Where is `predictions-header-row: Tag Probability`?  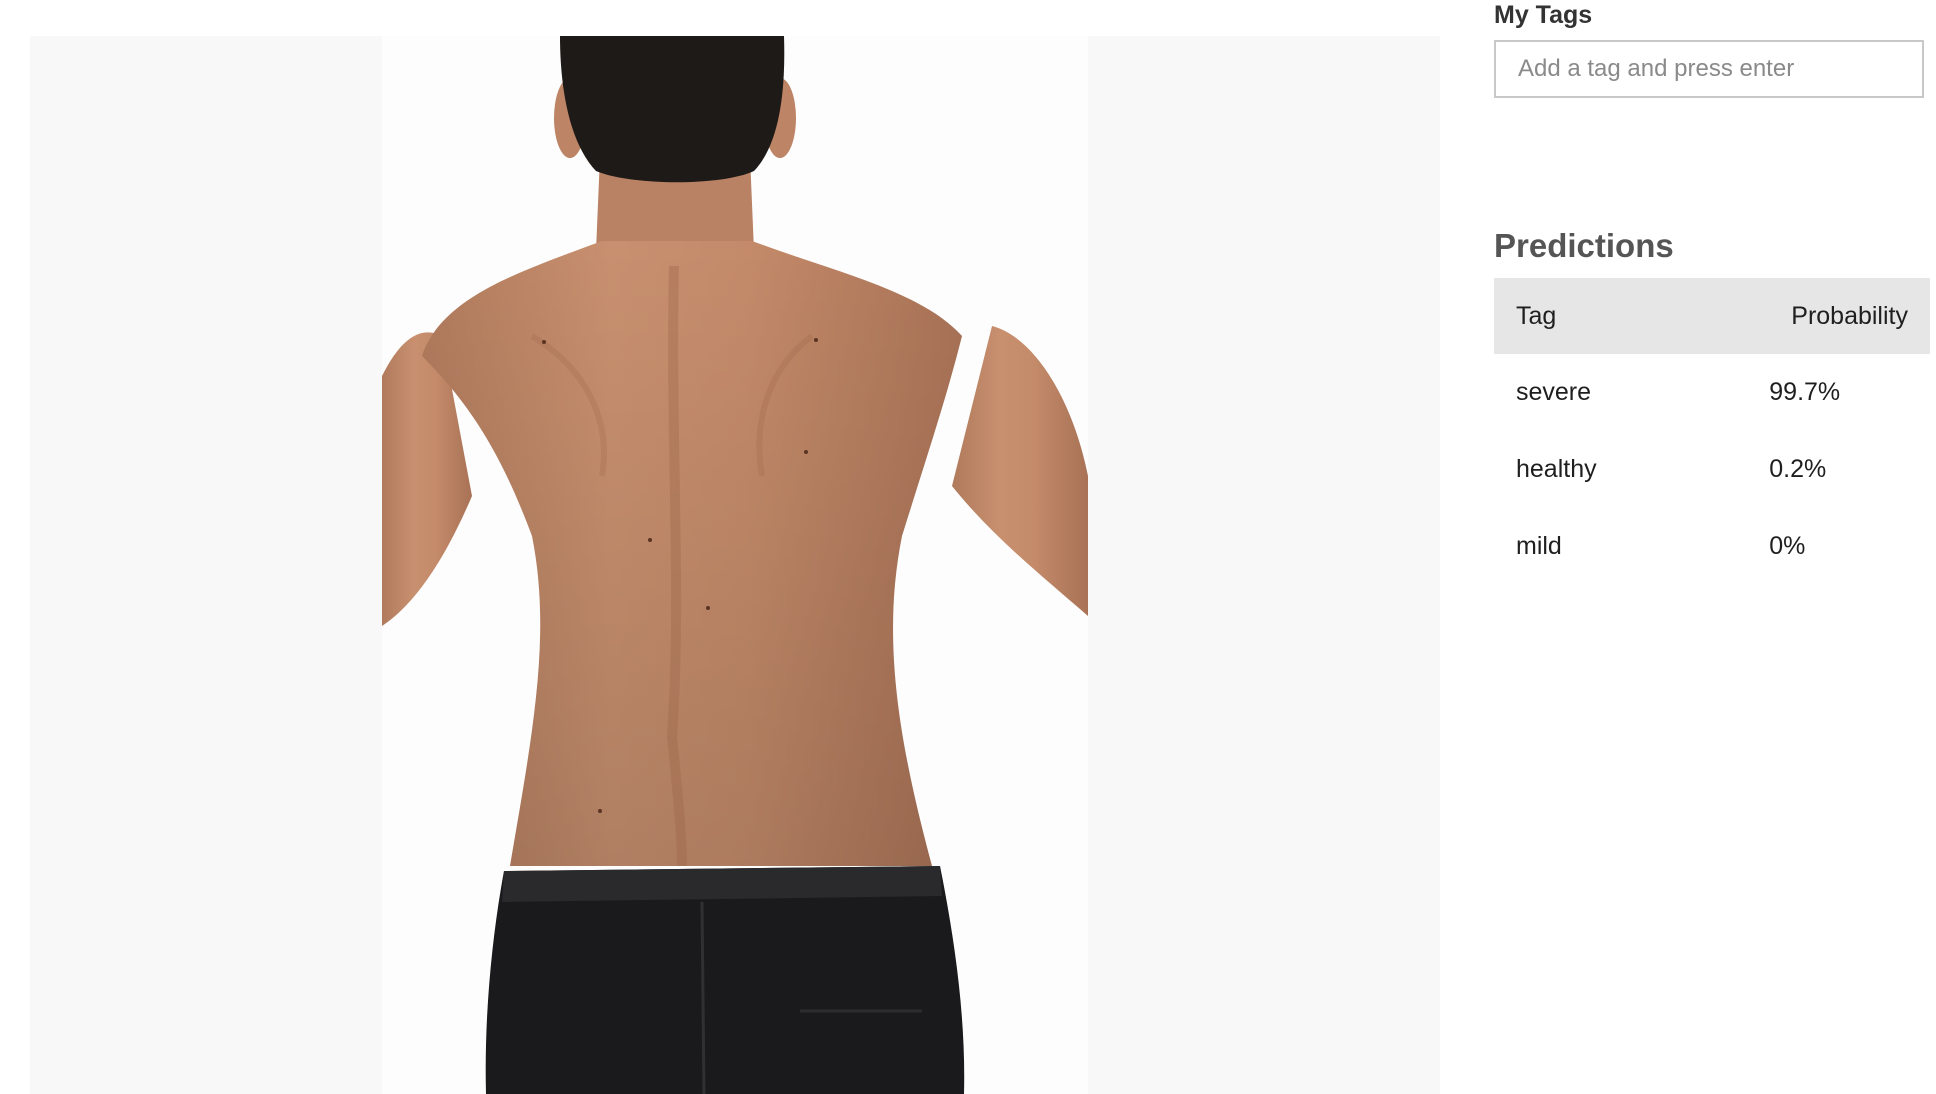
predictions-header-row: Tag Probability is located at coordinates (1712, 316).